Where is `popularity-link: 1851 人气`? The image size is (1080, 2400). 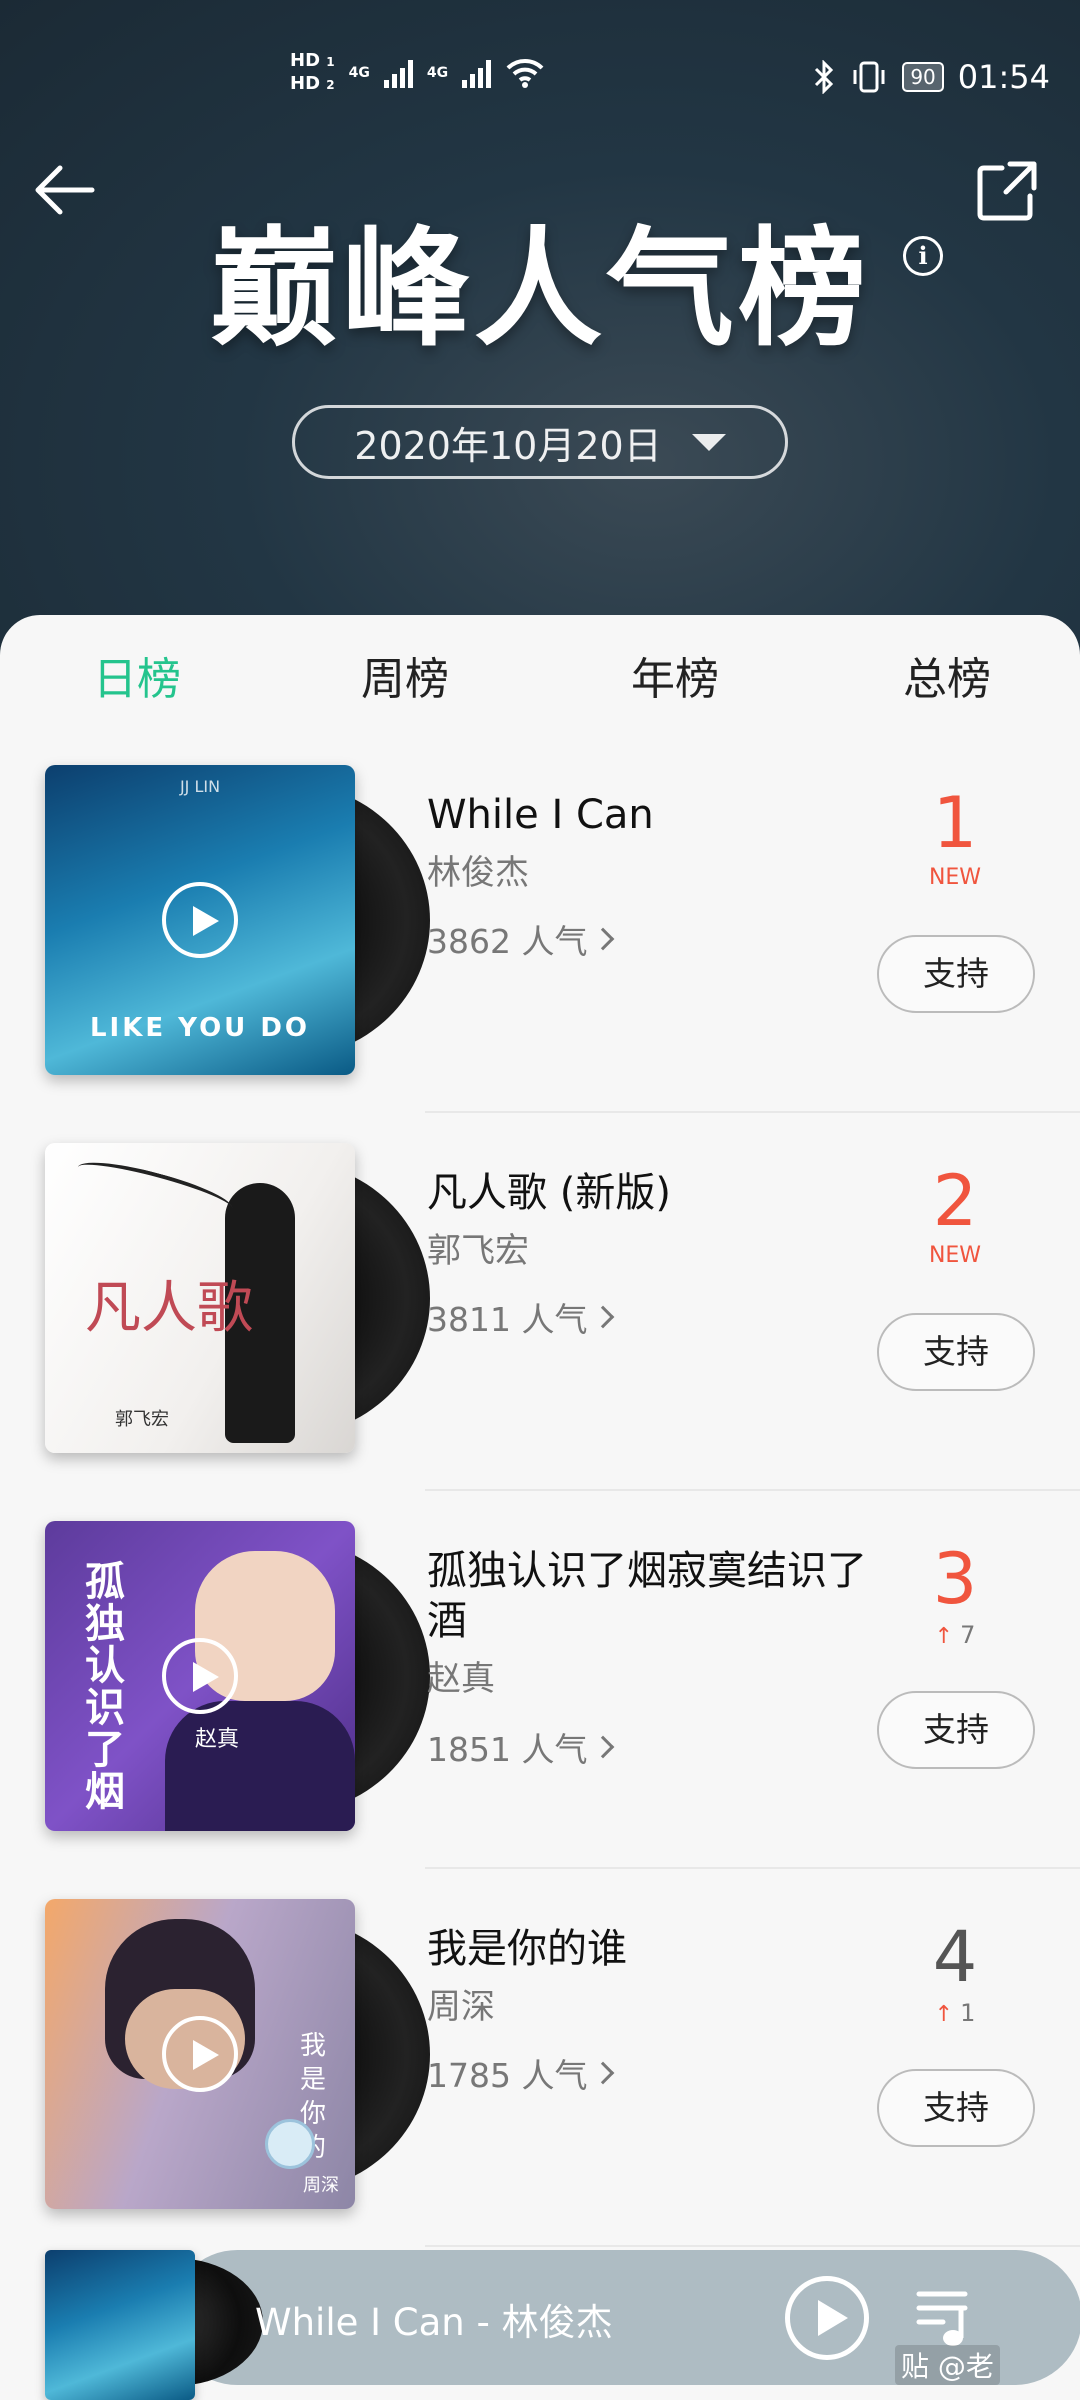 popularity-link: 1851 人气 is located at coordinates (521, 1747).